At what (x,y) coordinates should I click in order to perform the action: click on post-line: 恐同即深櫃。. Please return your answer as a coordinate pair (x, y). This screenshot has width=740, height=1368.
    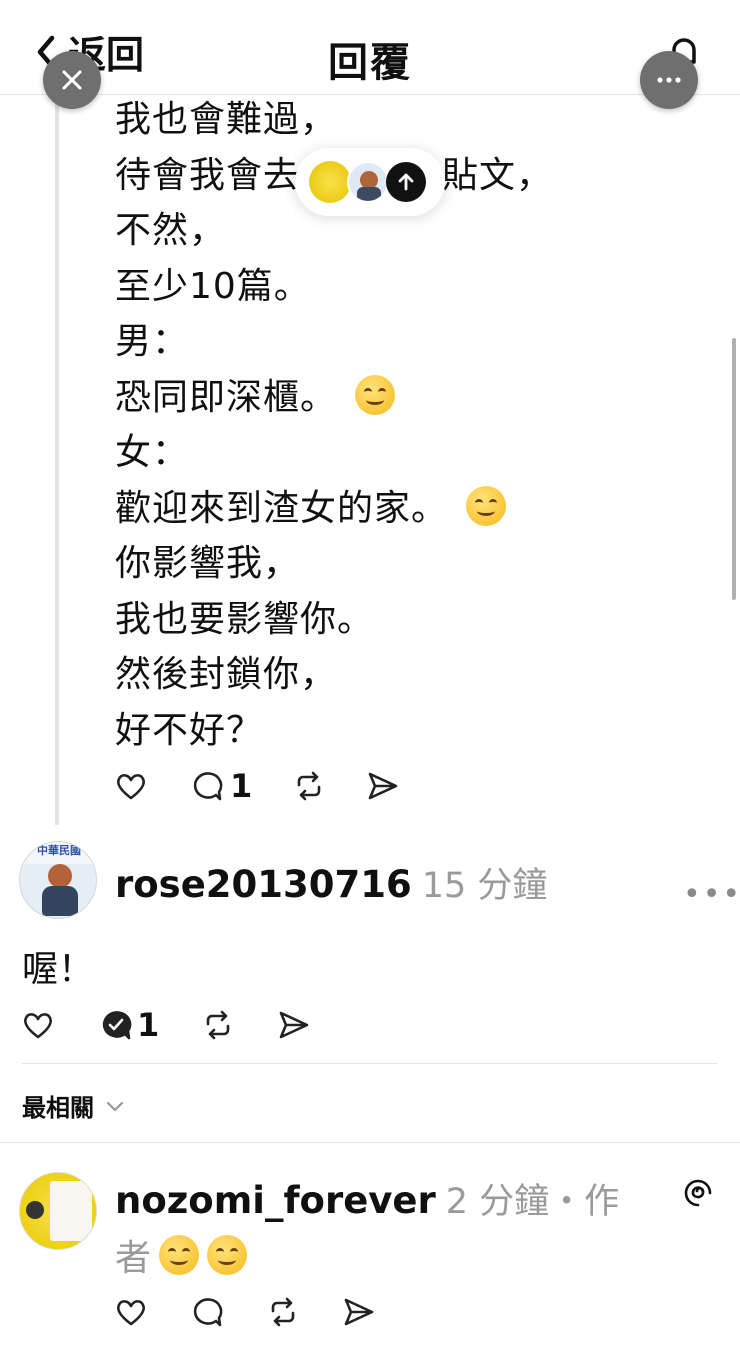
    Looking at the image, I should click on (334, 398).